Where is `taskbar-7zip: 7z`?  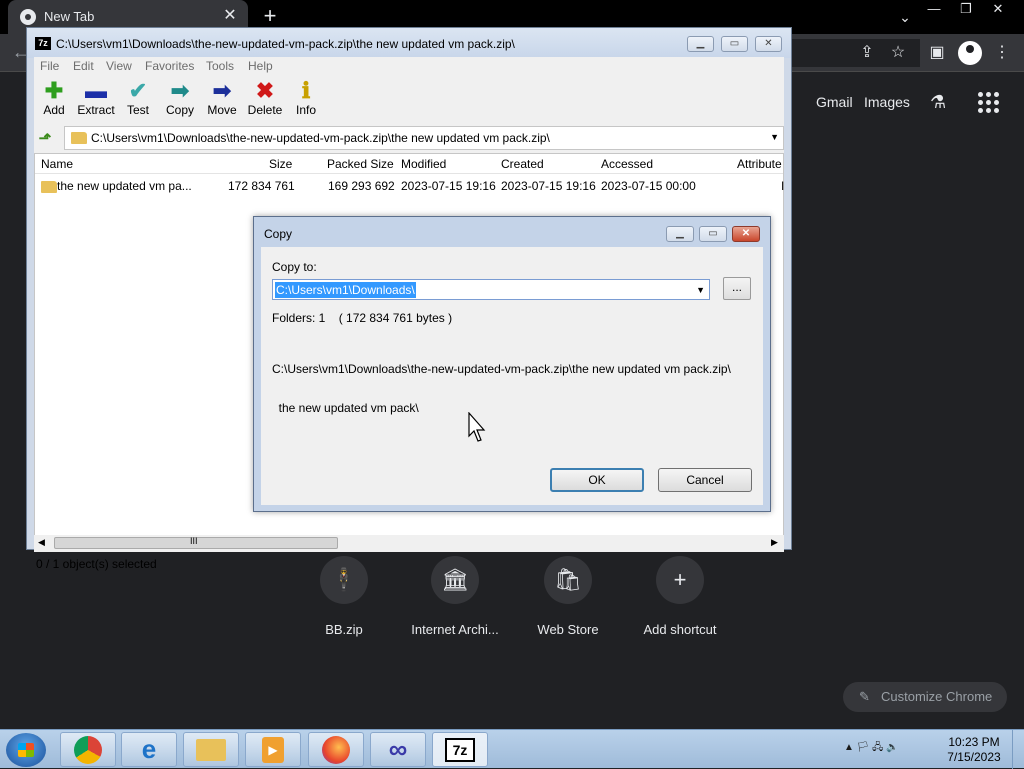 taskbar-7zip: 7z is located at coordinates (460, 749).